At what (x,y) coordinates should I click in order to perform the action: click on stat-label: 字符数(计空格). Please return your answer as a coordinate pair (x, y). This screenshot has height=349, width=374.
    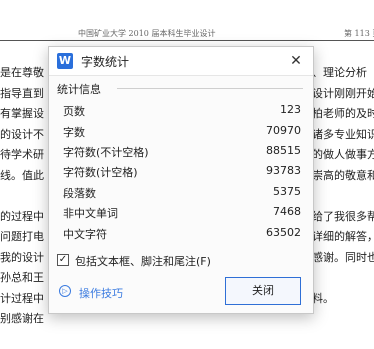
    Looking at the image, I should click on (100, 172).